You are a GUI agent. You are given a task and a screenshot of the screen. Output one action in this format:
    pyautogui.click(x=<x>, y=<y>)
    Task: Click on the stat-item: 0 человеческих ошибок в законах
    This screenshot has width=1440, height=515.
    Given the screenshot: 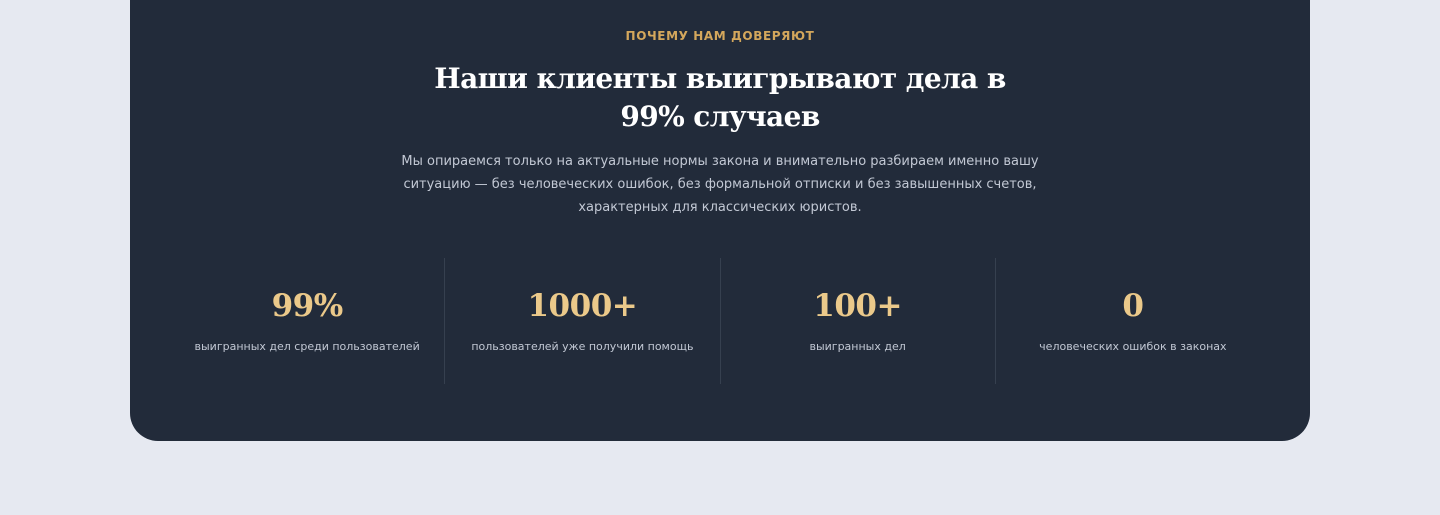 What is the action you would take?
    pyautogui.click(x=1132, y=321)
    